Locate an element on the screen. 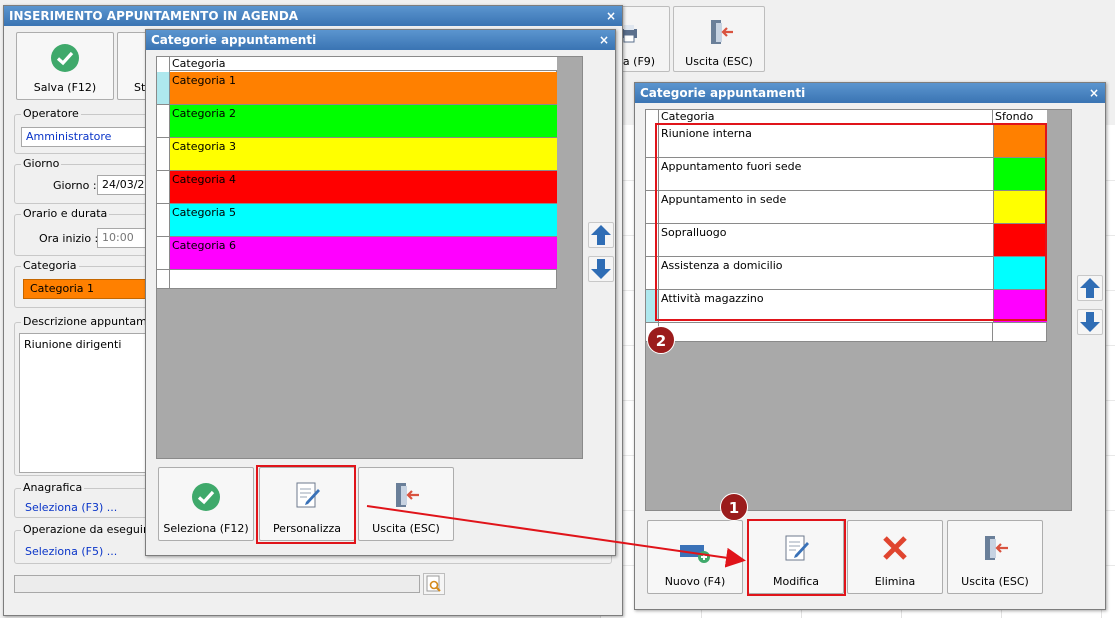 This screenshot has height=618, width=1115. step-badge-2: 2 is located at coordinates (661, 340).